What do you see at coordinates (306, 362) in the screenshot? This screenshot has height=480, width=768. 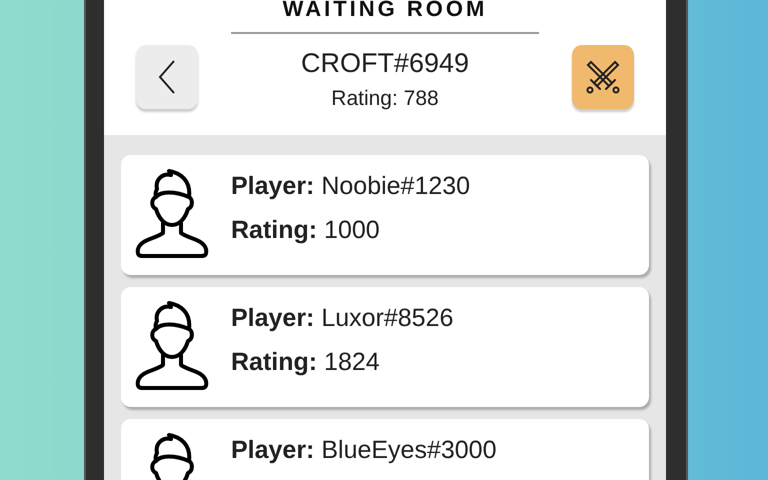 I see `rating-line: Rating: 1824` at bounding box center [306, 362].